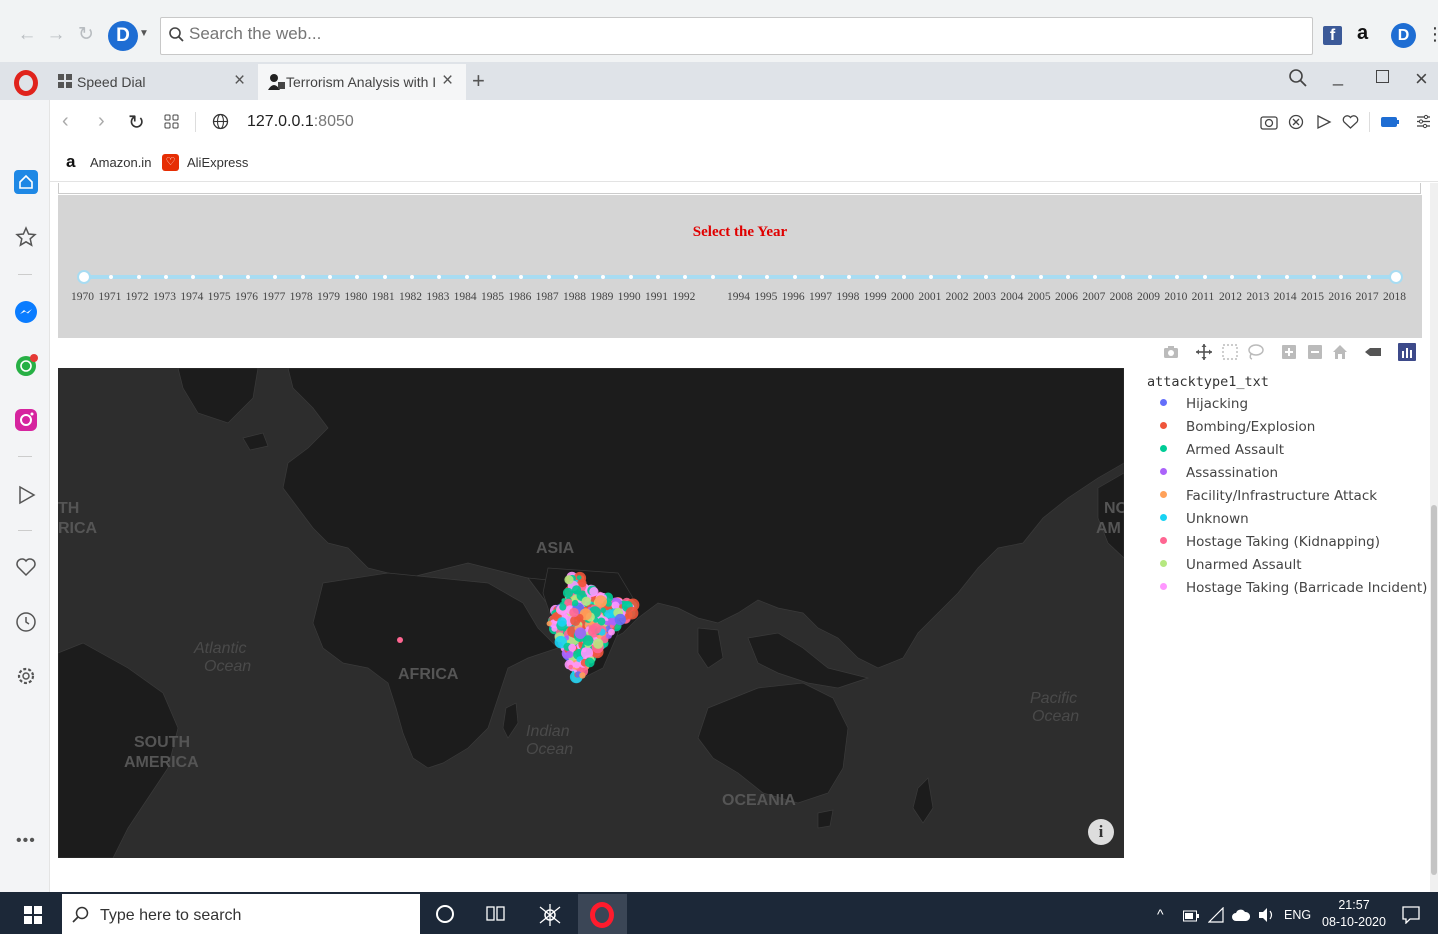 The height and width of the screenshot is (934, 1438). What do you see at coordinates (1222, 450) in the screenshot?
I see `legend-item: Armed Assault` at bounding box center [1222, 450].